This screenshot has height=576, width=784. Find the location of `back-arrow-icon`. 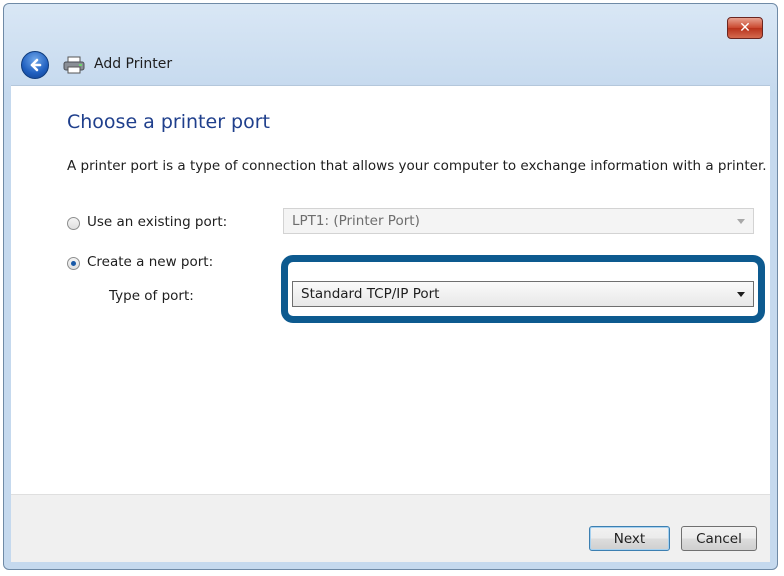

back-arrow-icon is located at coordinates (36, 65).